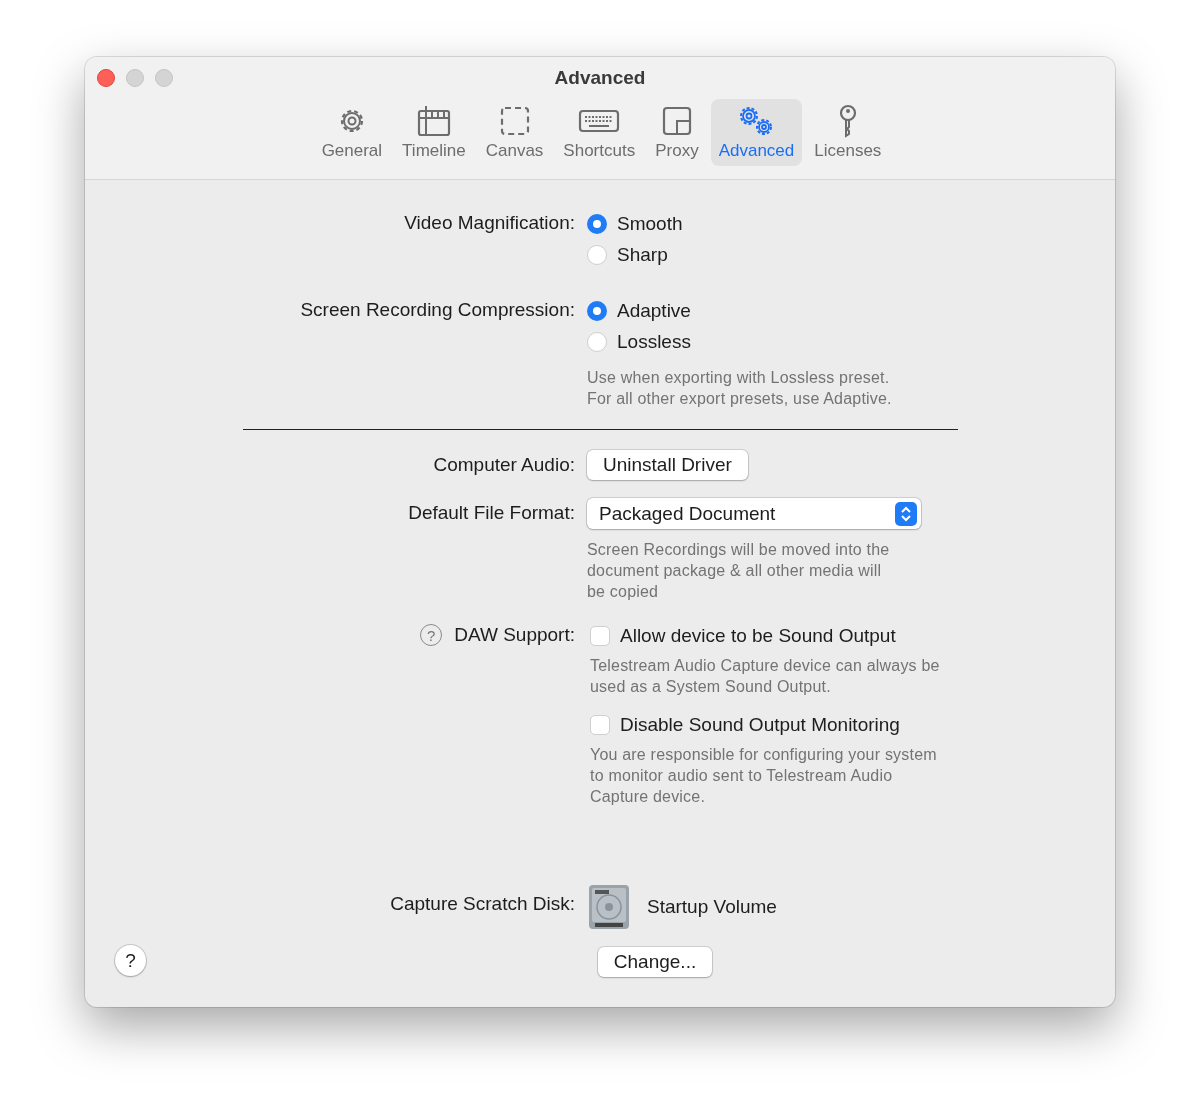 This screenshot has height=1120, width=1200. Describe the element at coordinates (489, 223) in the screenshot. I see `setting-label: Video Magnification:` at that location.